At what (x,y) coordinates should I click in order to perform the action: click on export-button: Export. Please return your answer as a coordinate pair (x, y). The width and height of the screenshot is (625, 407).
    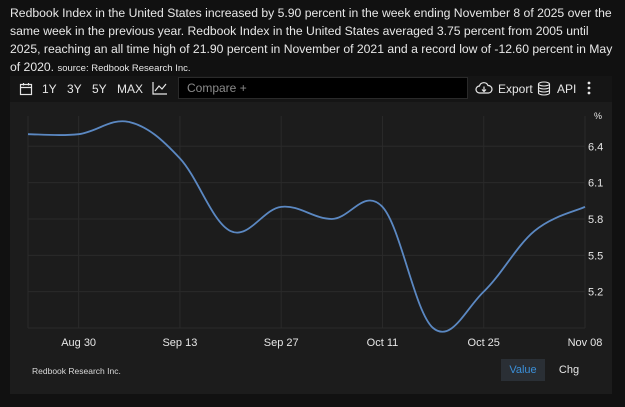
    Looking at the image, I should click on (515, 89).